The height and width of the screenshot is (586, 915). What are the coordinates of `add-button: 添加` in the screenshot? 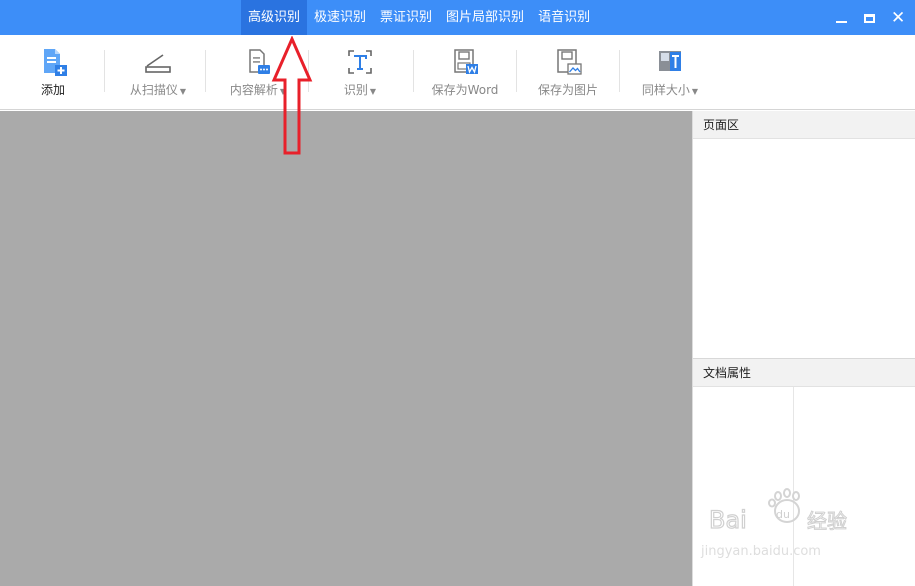 It's located at (53, 72).